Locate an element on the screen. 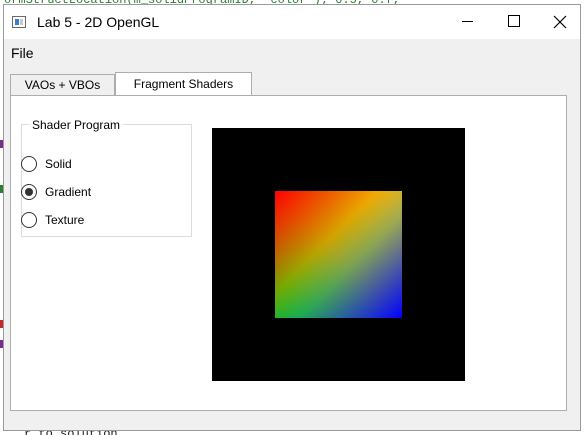 The image size is (585, 435). title-bar: Lab 5 - 2D OpenGL is located at coordinates (292, 22).